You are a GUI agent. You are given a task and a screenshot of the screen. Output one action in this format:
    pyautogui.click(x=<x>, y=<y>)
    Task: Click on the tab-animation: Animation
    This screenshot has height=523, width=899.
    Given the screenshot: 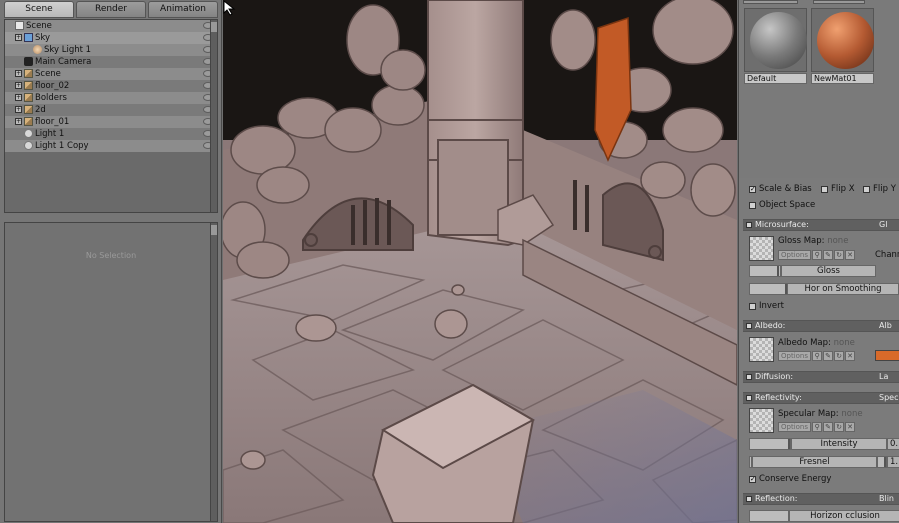 What is the action you would take?
    pyautogui.click(x=183, y=9)
    